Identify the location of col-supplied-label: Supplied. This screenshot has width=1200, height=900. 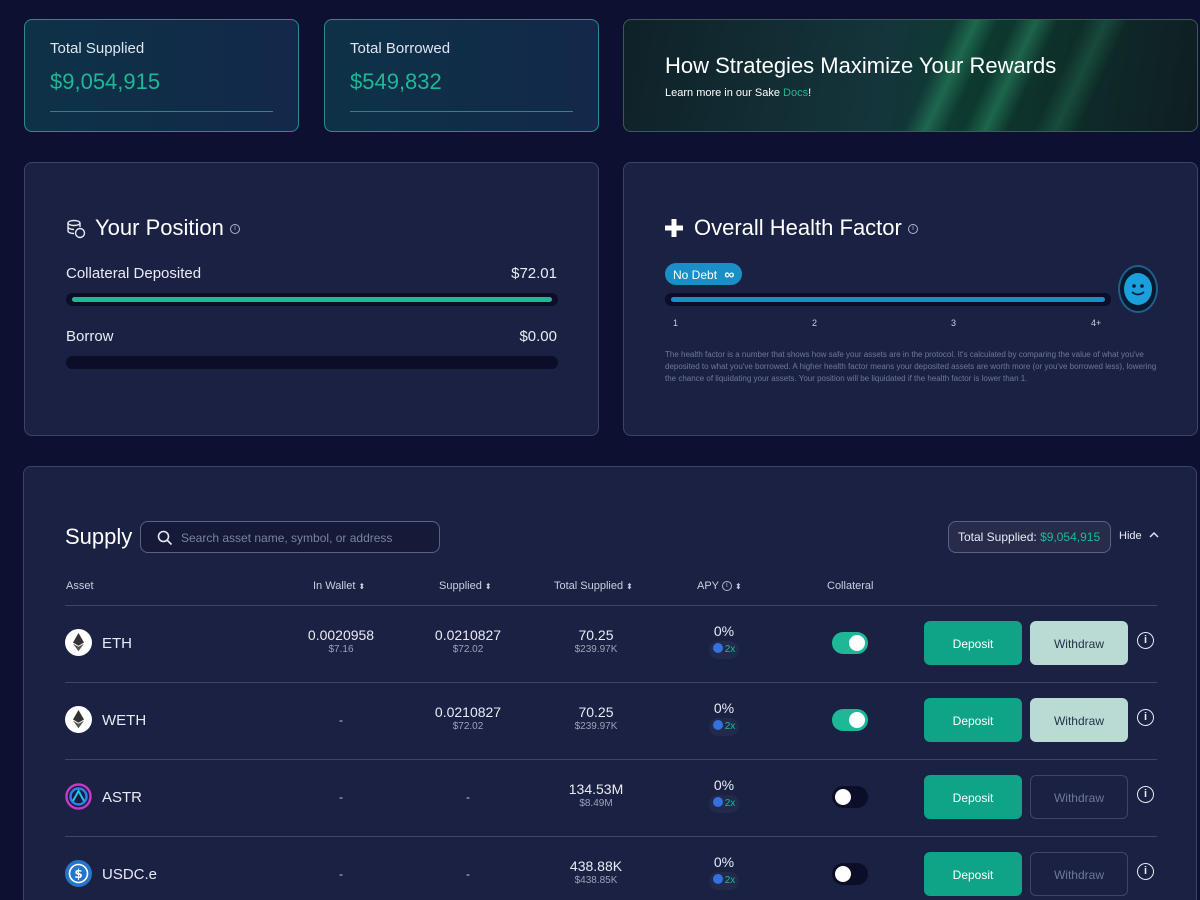
(460, 586).